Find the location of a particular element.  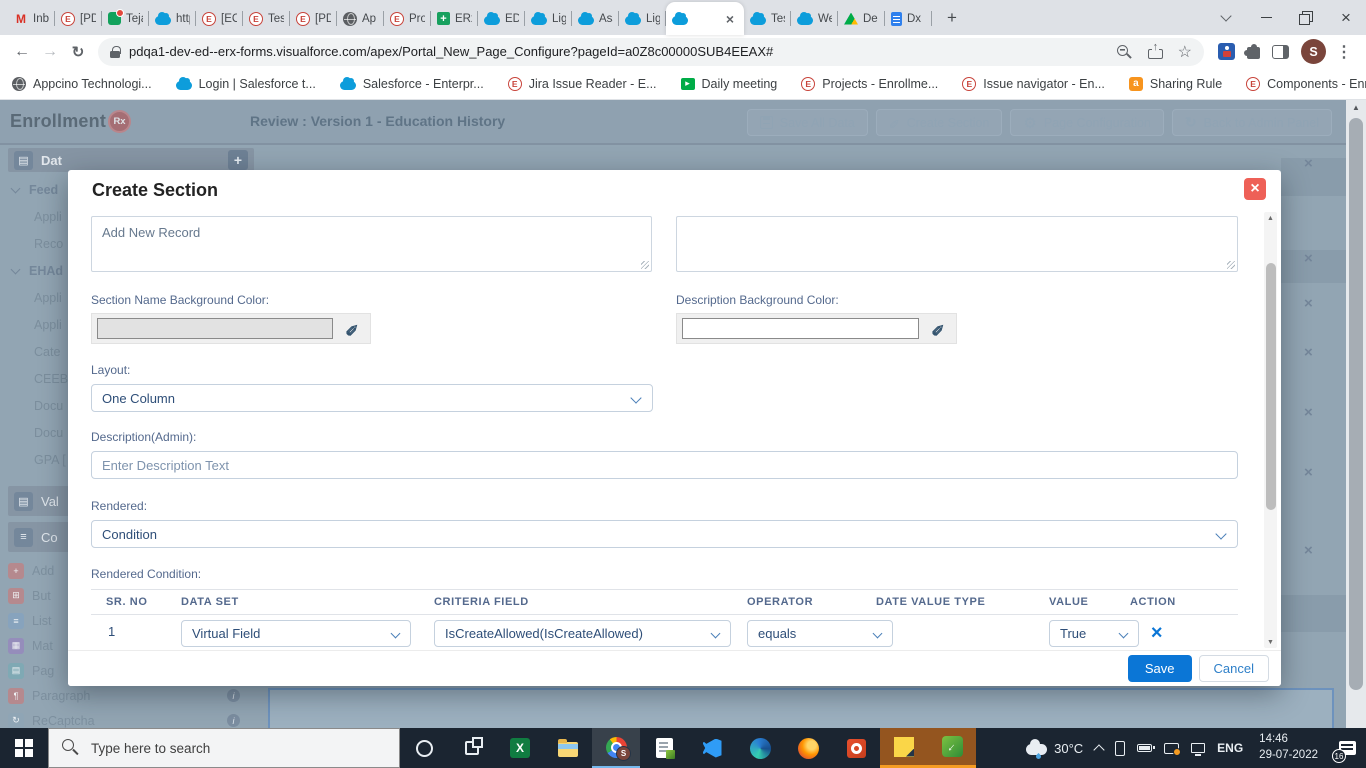

cancel-button: Cancel is located at coordinates (1233, 668).